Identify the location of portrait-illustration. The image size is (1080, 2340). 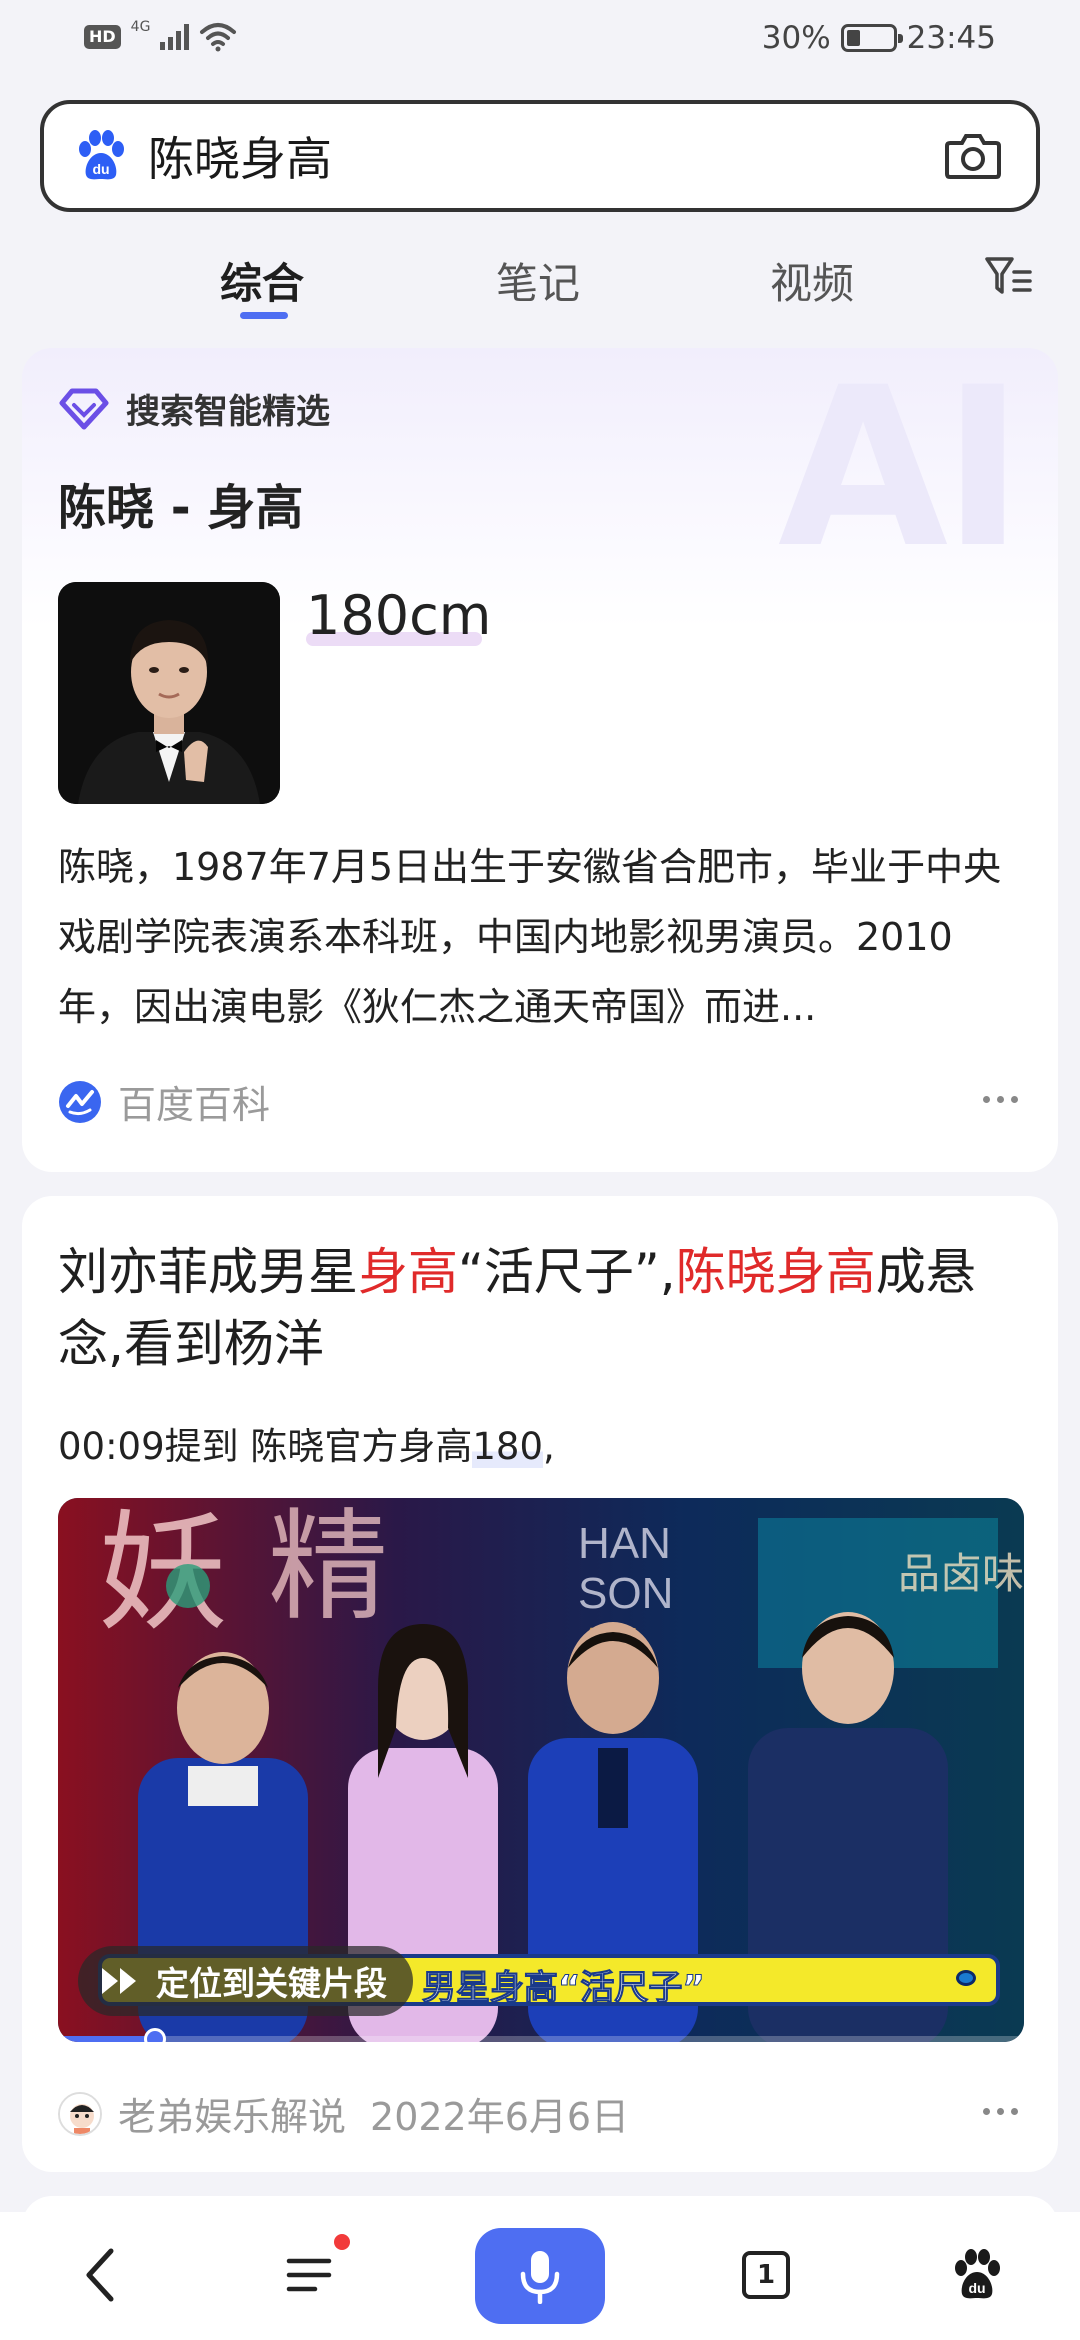
(169, 693).